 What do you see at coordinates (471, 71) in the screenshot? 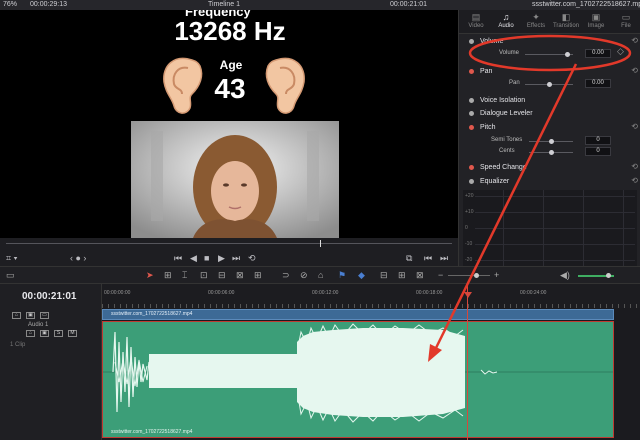
I see `pan-enable-dot` at bounding box center [471, 71].